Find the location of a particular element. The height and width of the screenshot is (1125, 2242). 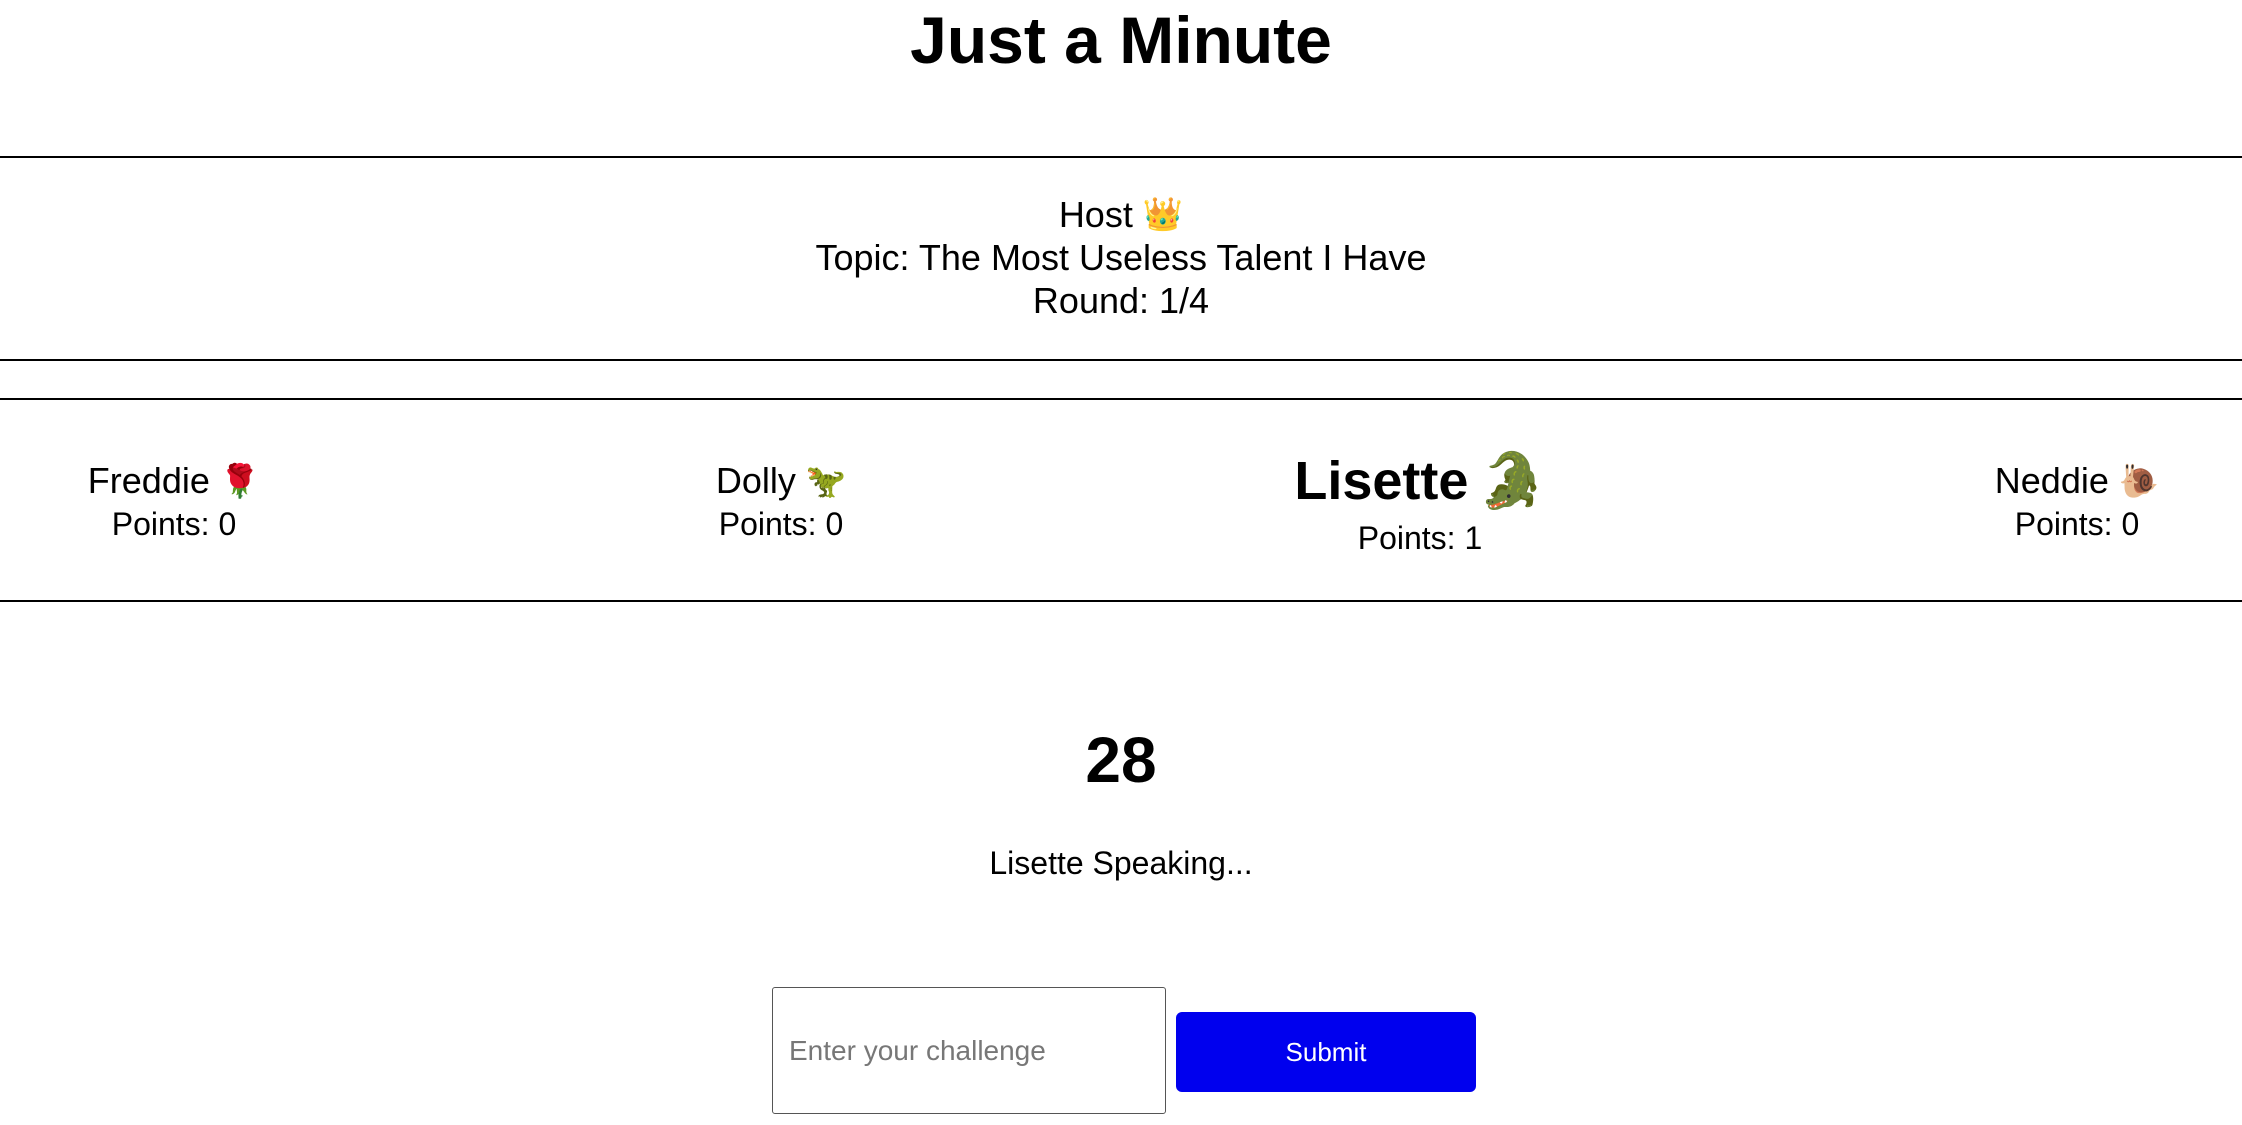

challenge-input is located at coordinates (969, 1050).